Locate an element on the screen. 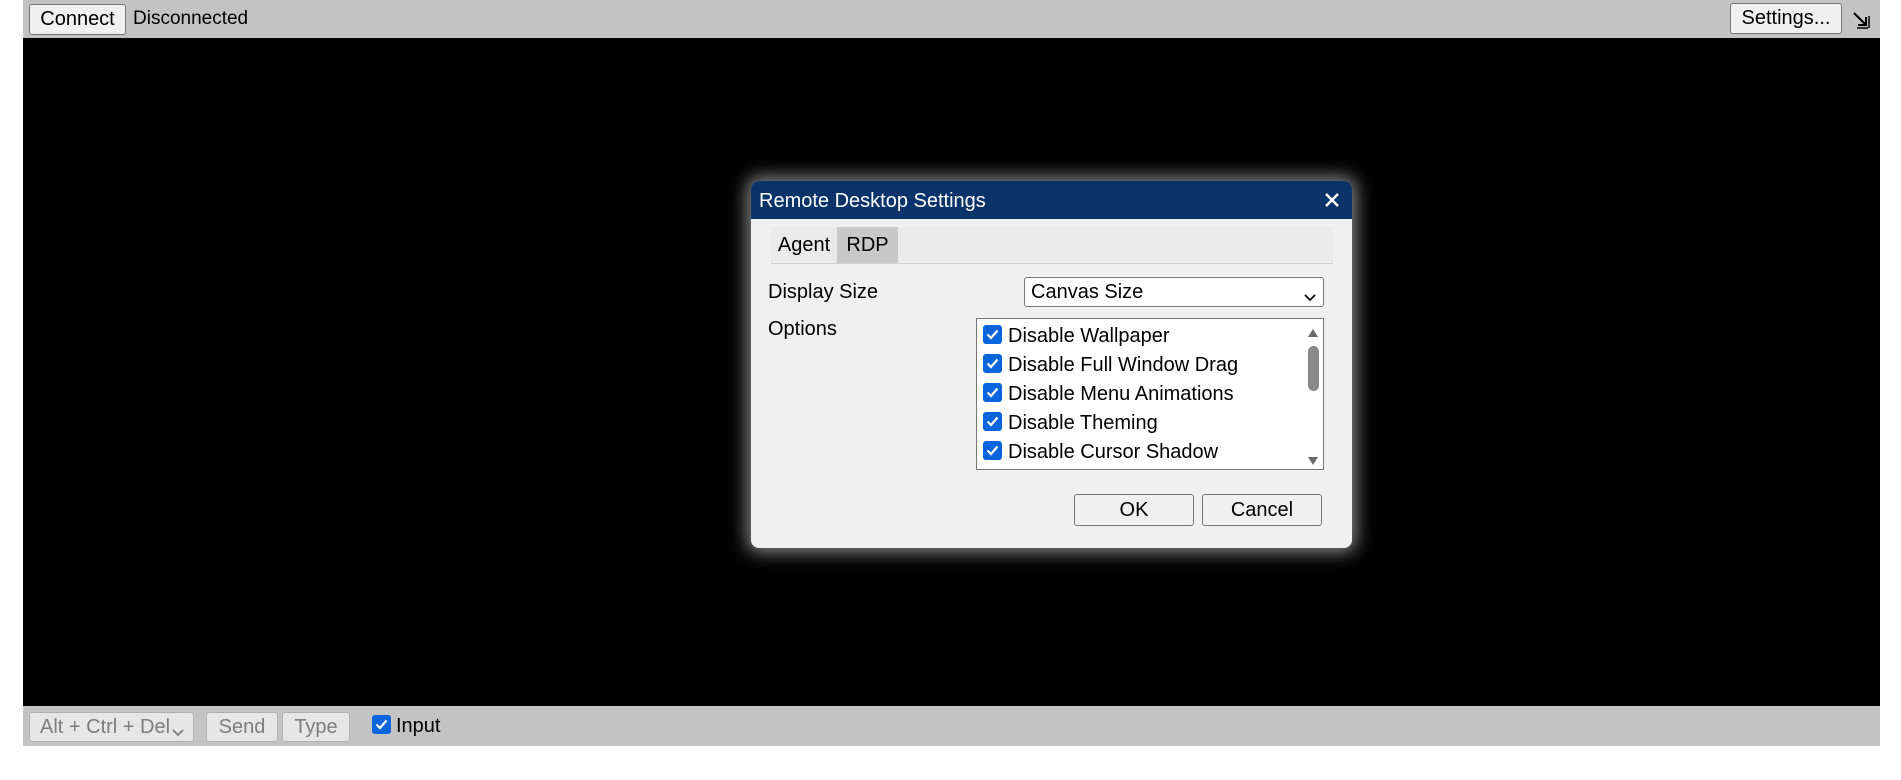 This screenshot has height=780, width=1901. option-disable-cursor-shadow: Disable Cursor Shadow is located at coordinates (1142, 451).